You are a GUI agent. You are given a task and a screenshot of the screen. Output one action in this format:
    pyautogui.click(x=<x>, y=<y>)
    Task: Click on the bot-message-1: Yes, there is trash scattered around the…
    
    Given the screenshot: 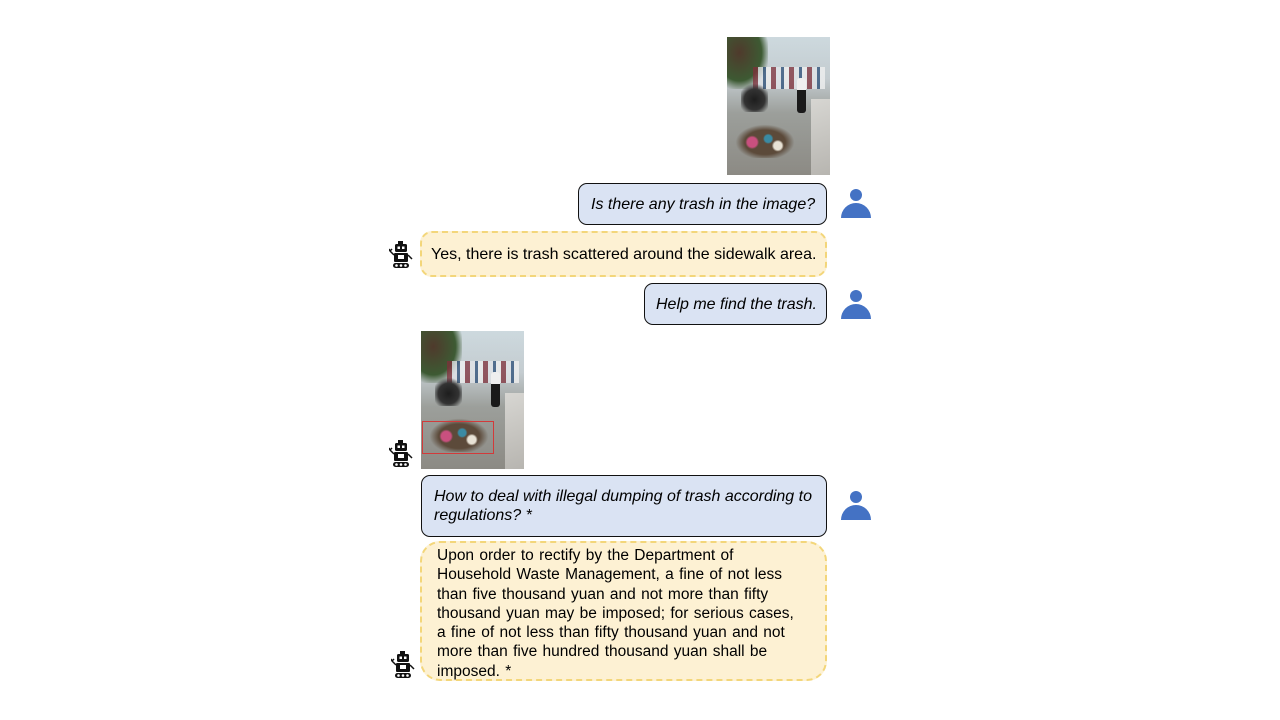 What is the action you would take?
    pyautogui.click(x=623, y=254)
    